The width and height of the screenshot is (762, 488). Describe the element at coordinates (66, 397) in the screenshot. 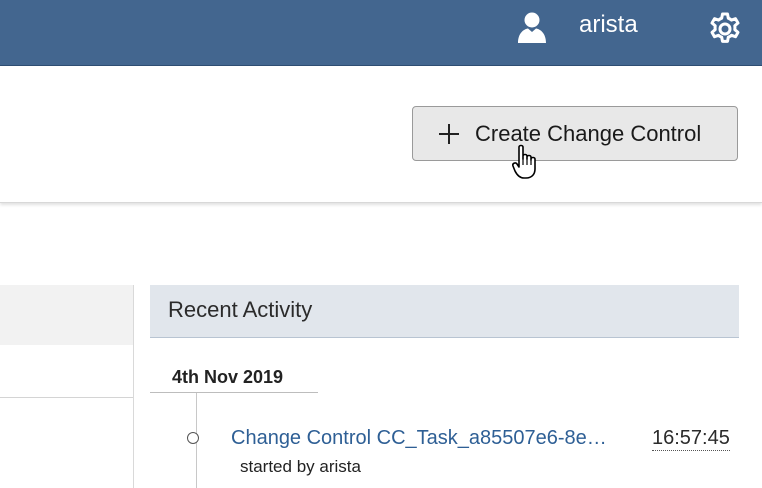

I see `left-panel-divider` at that location.